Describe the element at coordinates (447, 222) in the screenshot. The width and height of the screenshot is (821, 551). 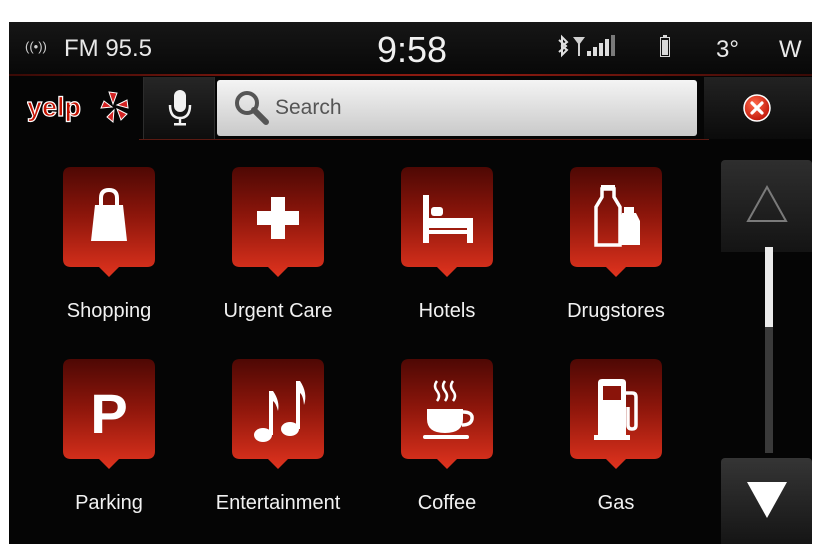
I see `bed-icon` at that location.